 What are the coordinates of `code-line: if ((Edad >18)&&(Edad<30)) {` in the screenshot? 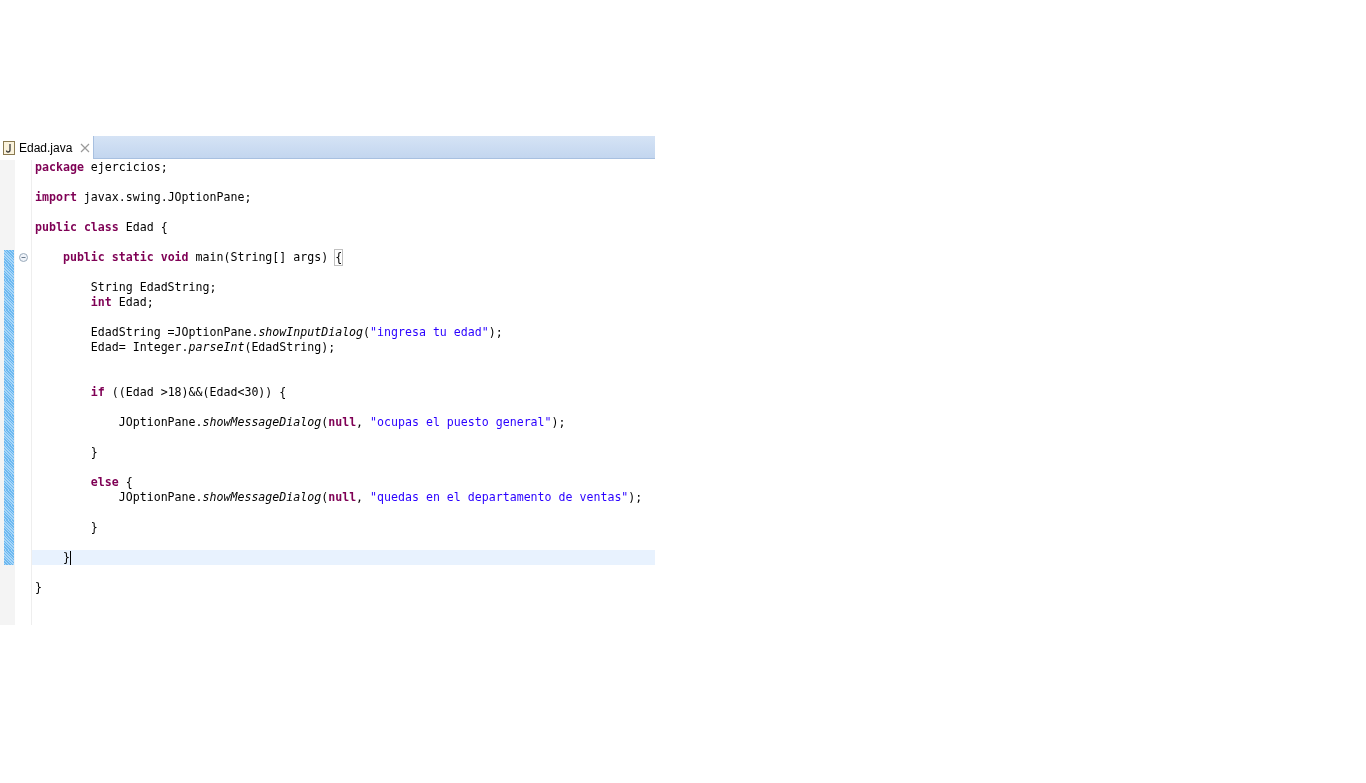 It's located at (188, 392).